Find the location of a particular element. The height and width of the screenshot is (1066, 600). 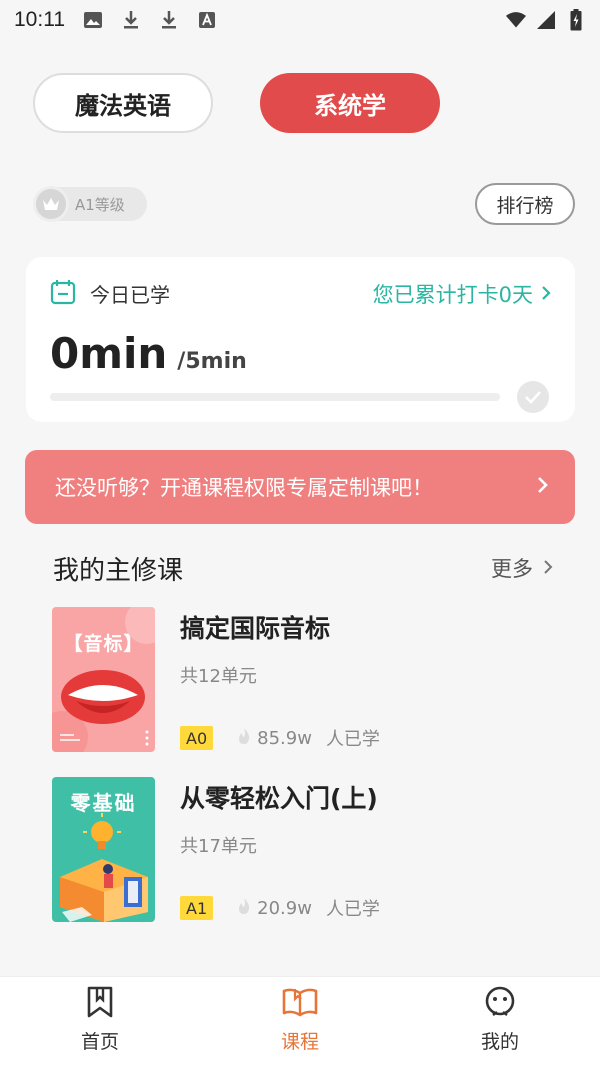

study-progress-bar is located at coordinates (275, 397).